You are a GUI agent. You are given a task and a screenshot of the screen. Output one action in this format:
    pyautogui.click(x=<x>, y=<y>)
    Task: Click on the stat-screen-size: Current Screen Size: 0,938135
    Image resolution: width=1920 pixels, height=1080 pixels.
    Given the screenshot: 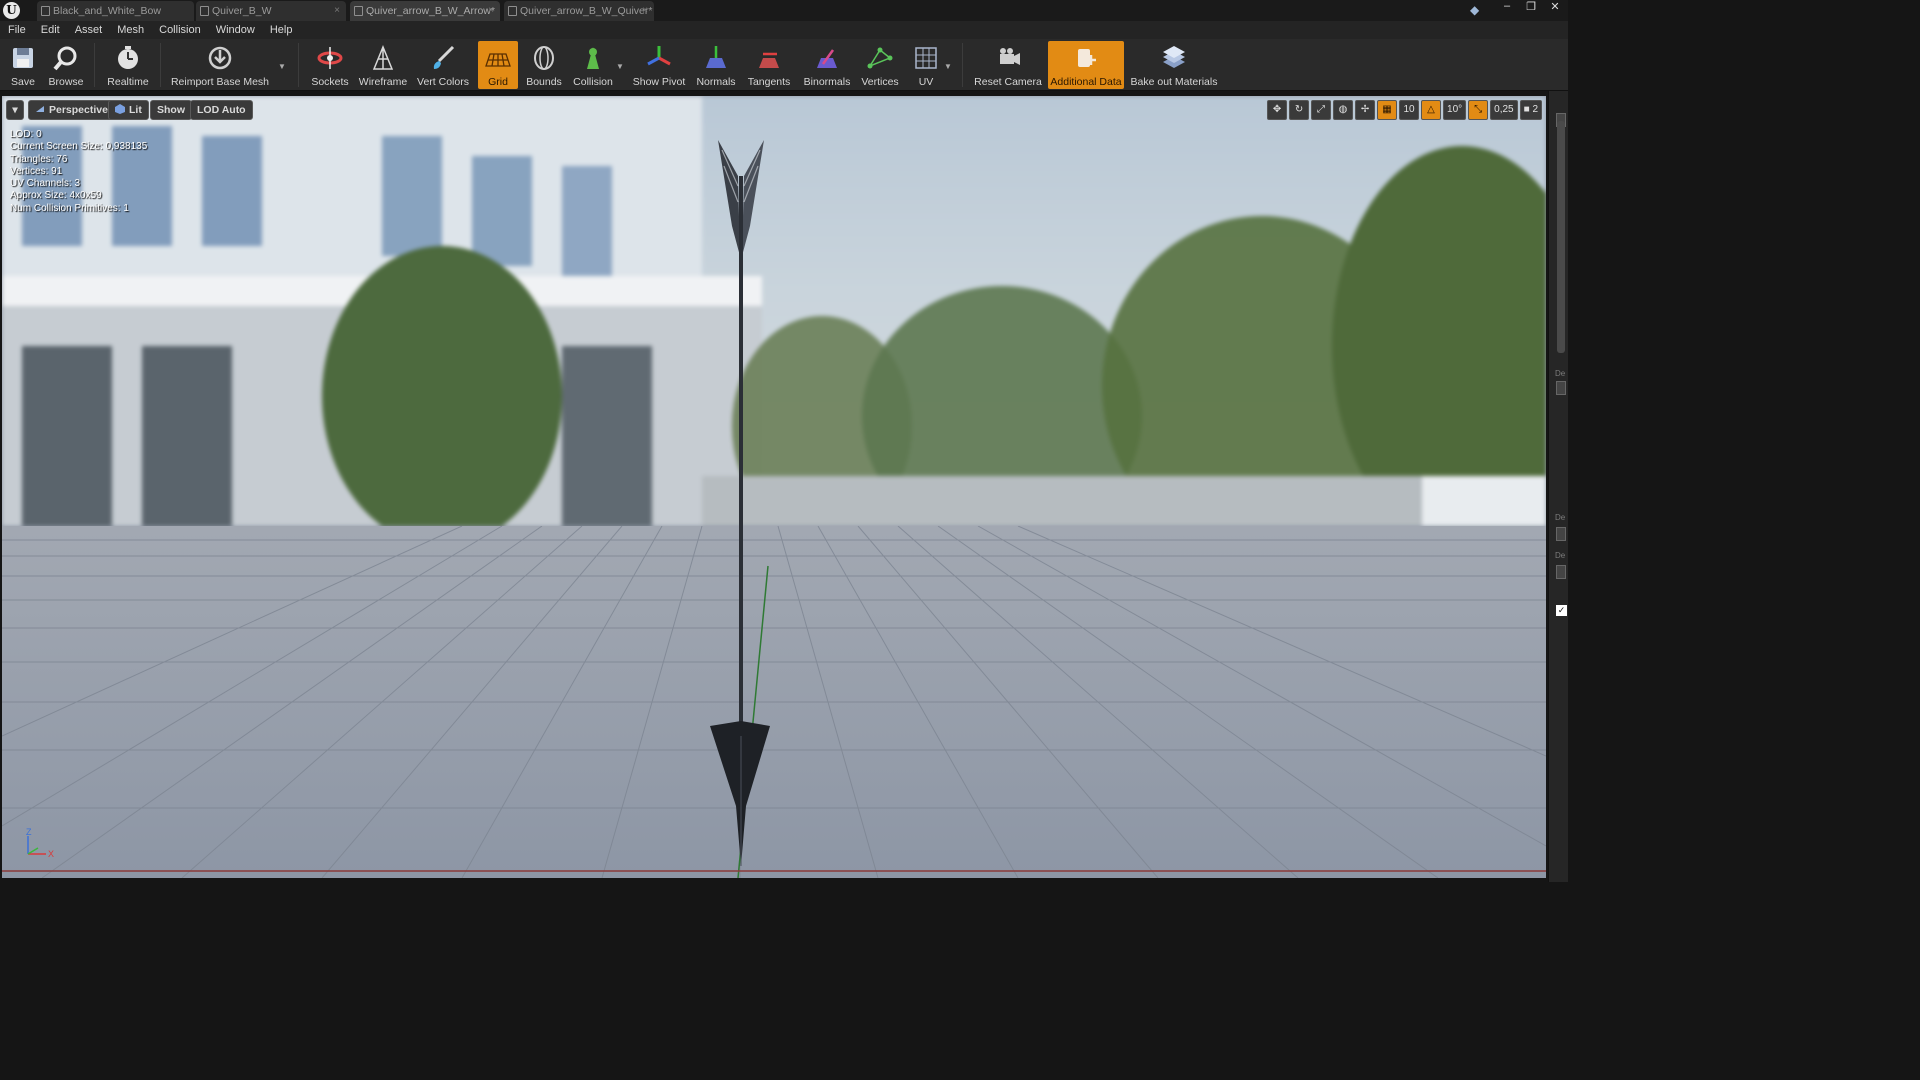 What is the action you would take?
    pyautogui.click(x=79, y=147)
    